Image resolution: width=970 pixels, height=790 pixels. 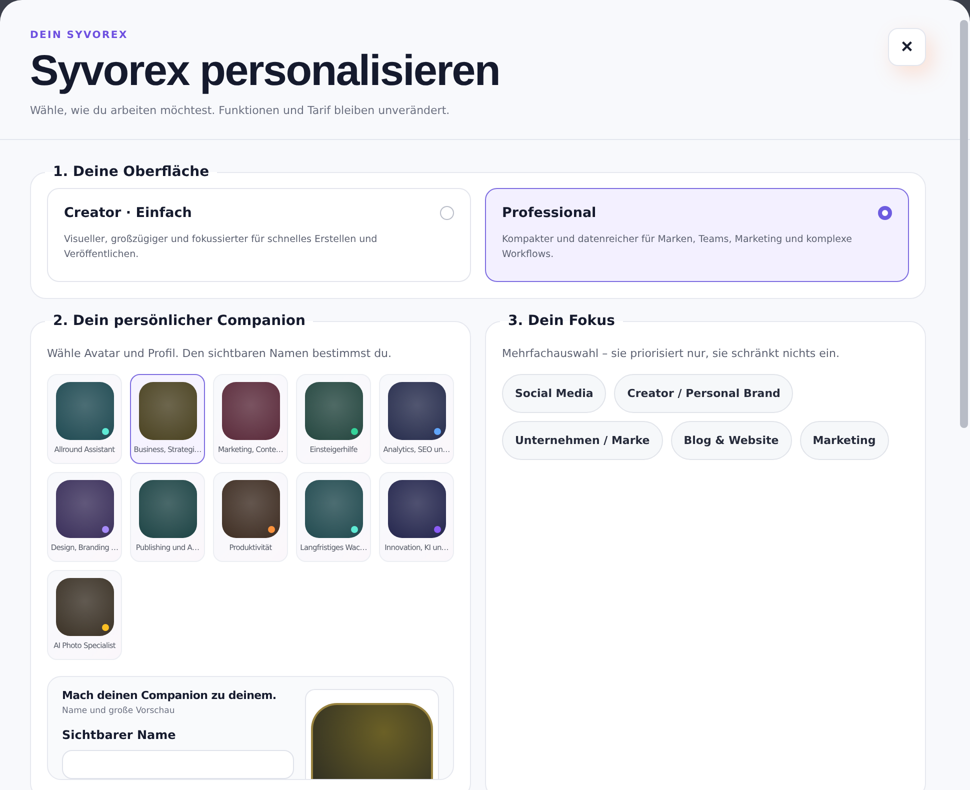 I want to click on option-title: Creator · Einfach, so click(x=128, y=213).